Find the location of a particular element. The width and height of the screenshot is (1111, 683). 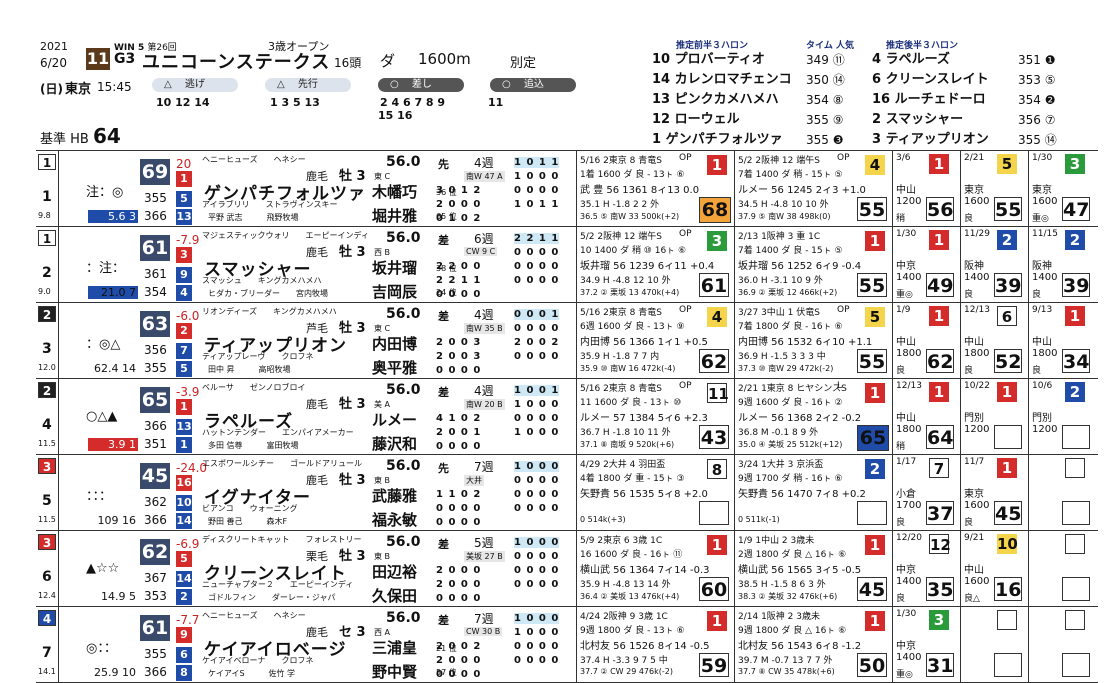

past-race-short: 10/22 1 門別 1200 is located at coordinates (994, 416).